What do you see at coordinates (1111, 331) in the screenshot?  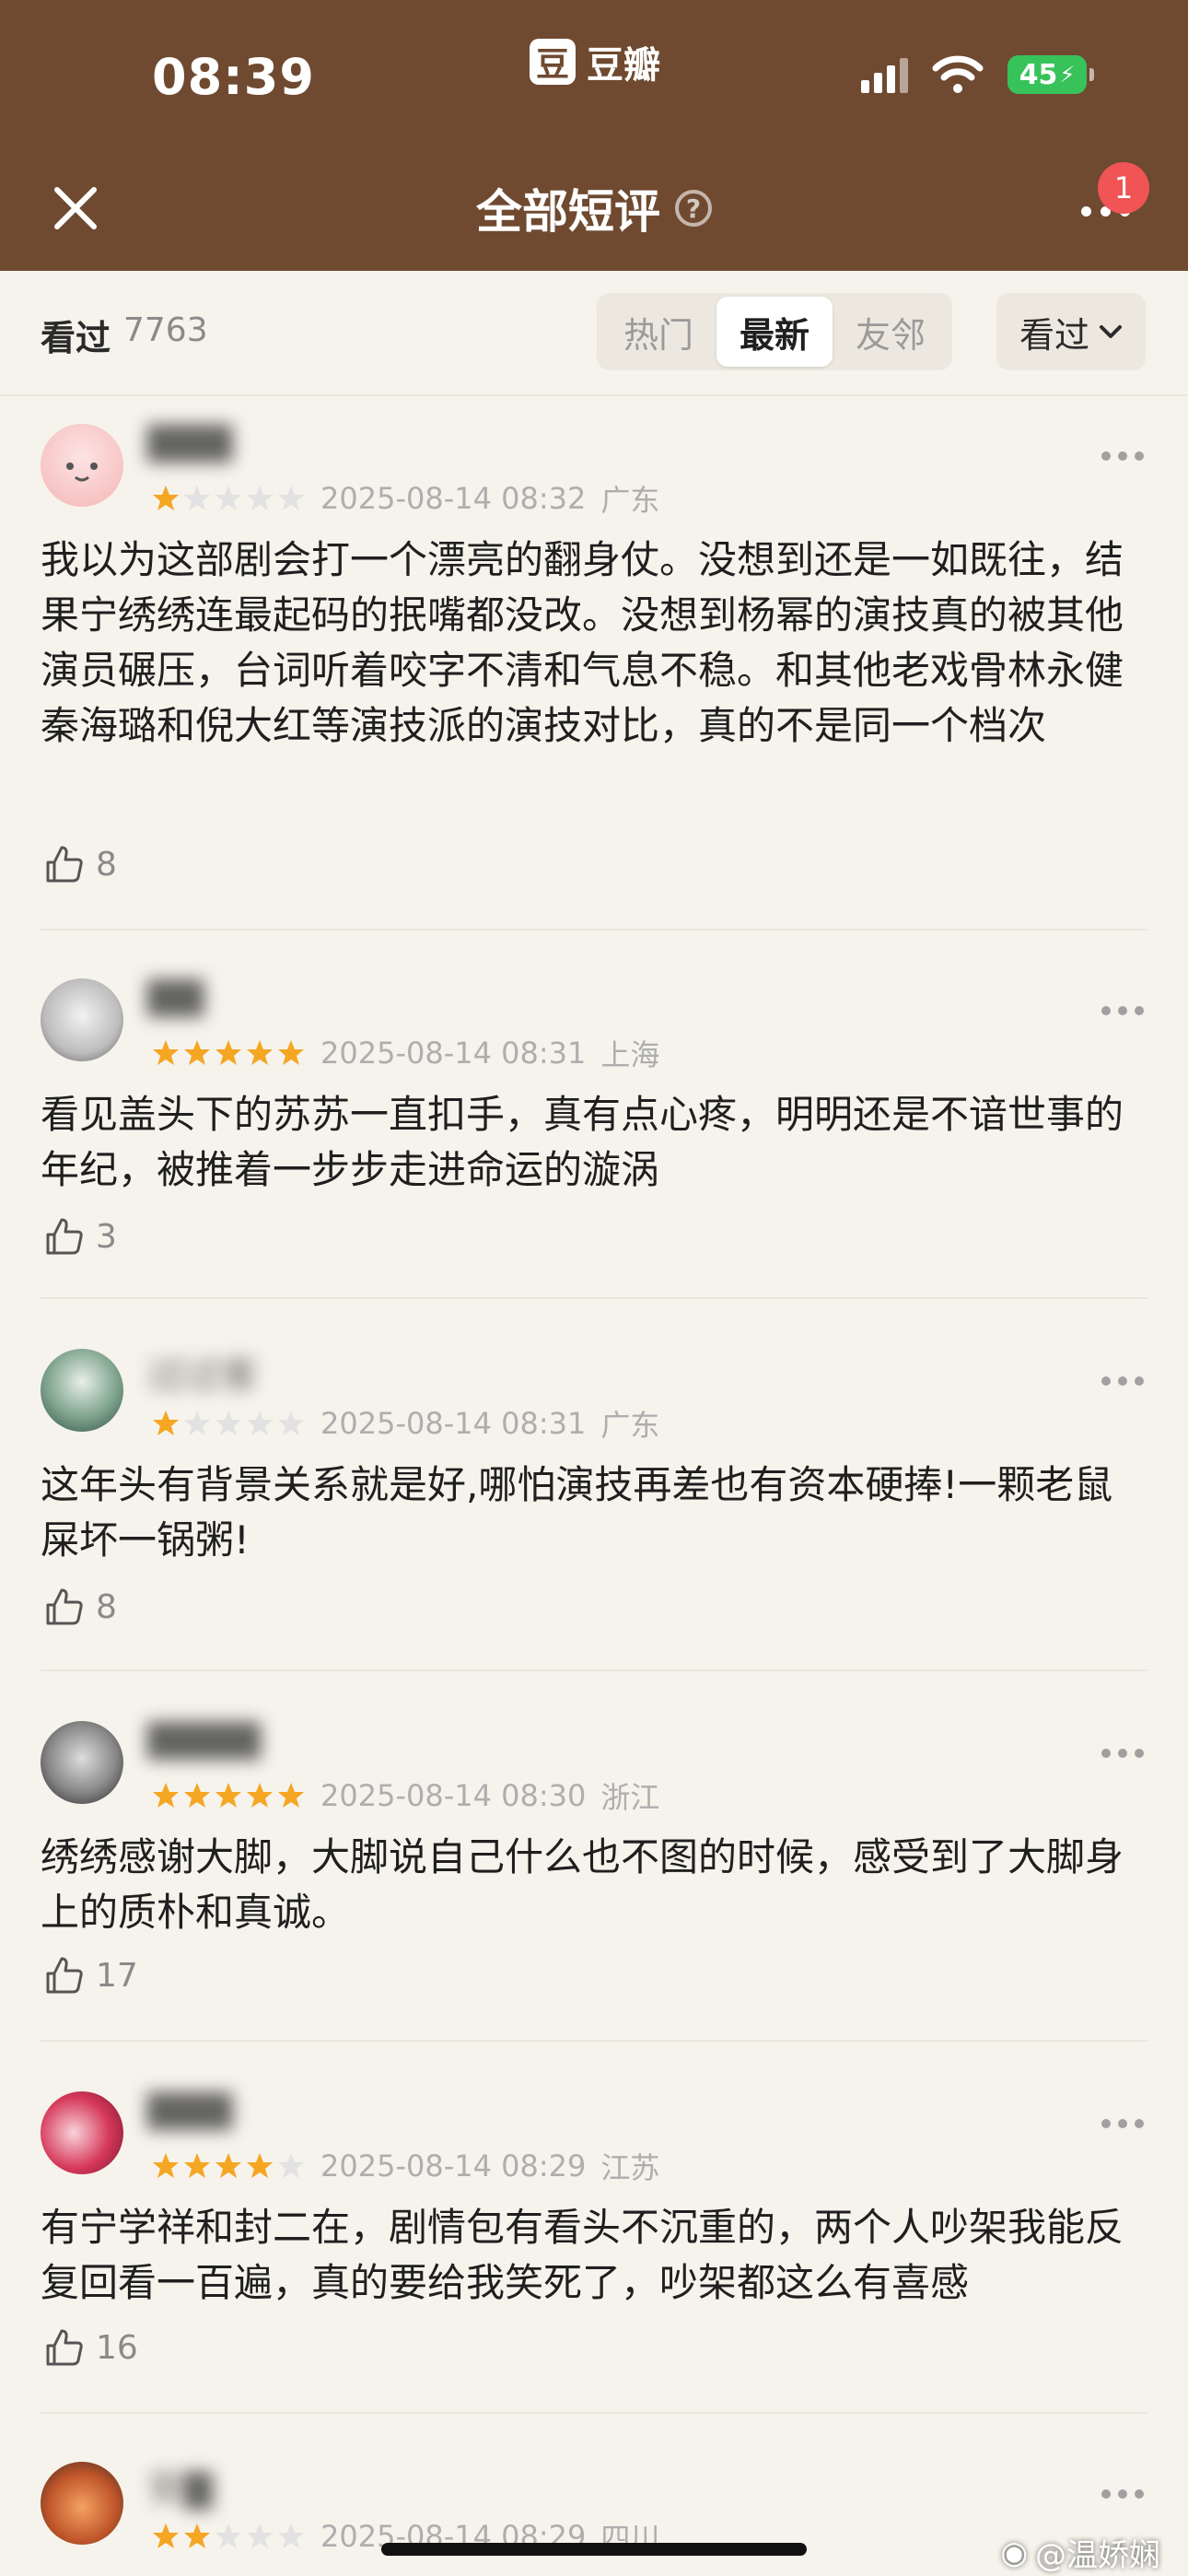 I see `chevron-down-icon` at bounding box center [1111, 331].